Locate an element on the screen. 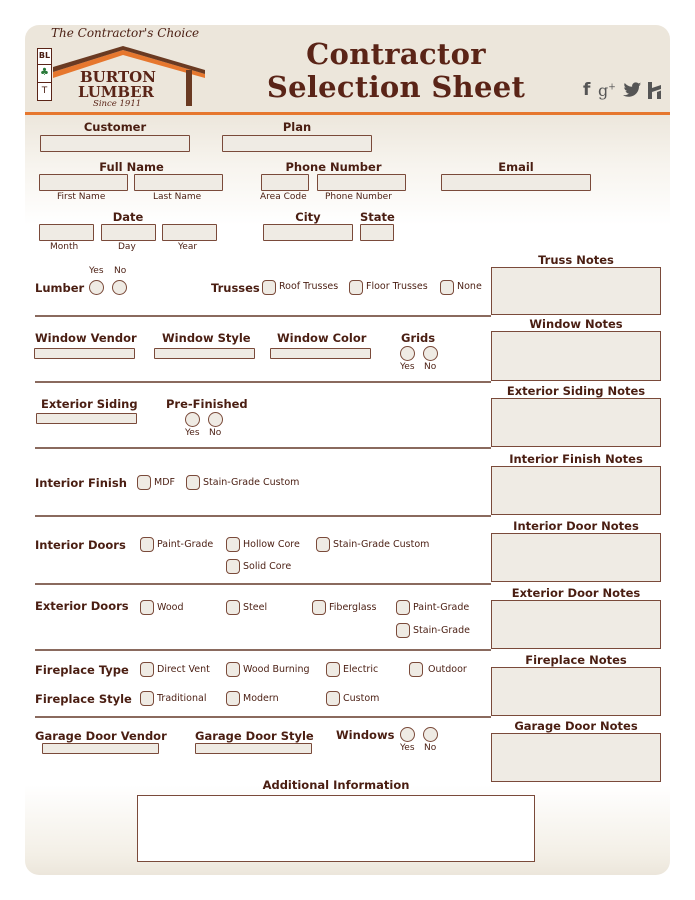  garage-windows-no-radio is located at coordinates (430, 734).